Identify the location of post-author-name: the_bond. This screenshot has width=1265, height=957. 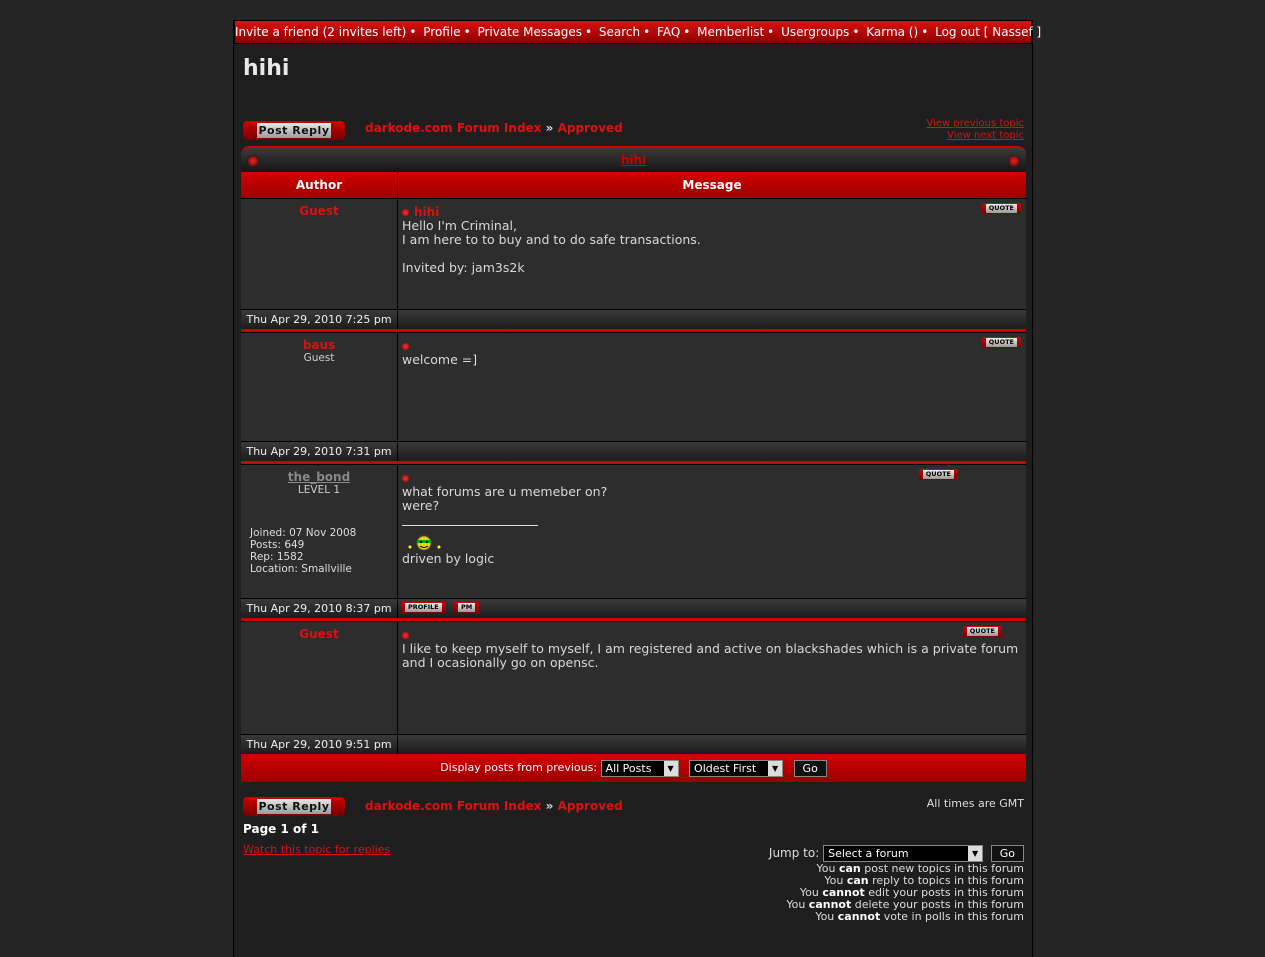
(319, 477).